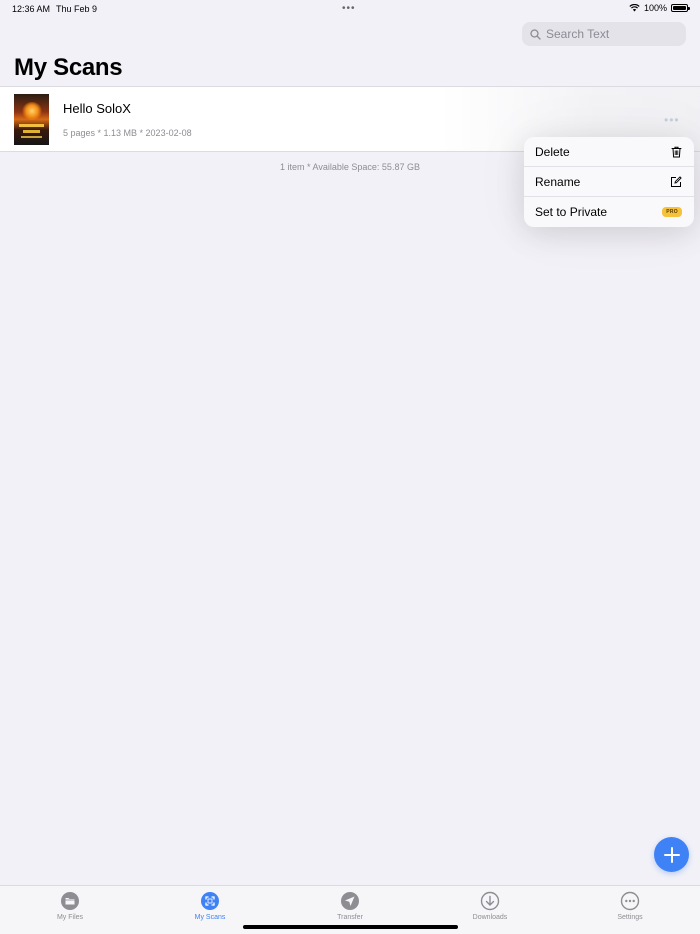  Describe the element at coordinates (672, 212) in the screenshot. I see `pro-badge: PRO` at that location.